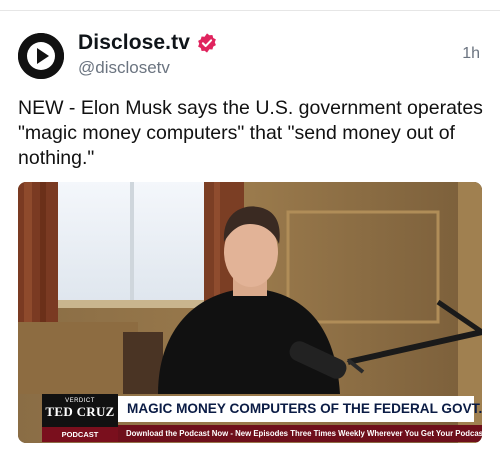 Image resolution: width=500 pixels, height=453 pixels. I want to click on top-divider, so click(250, 5).